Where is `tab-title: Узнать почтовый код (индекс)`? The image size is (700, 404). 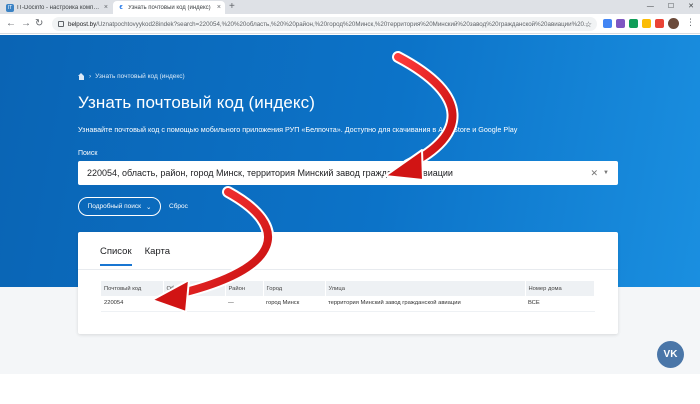 tab-title: Узнать почтовый код (индекс) is located at coordinates (169, 7).